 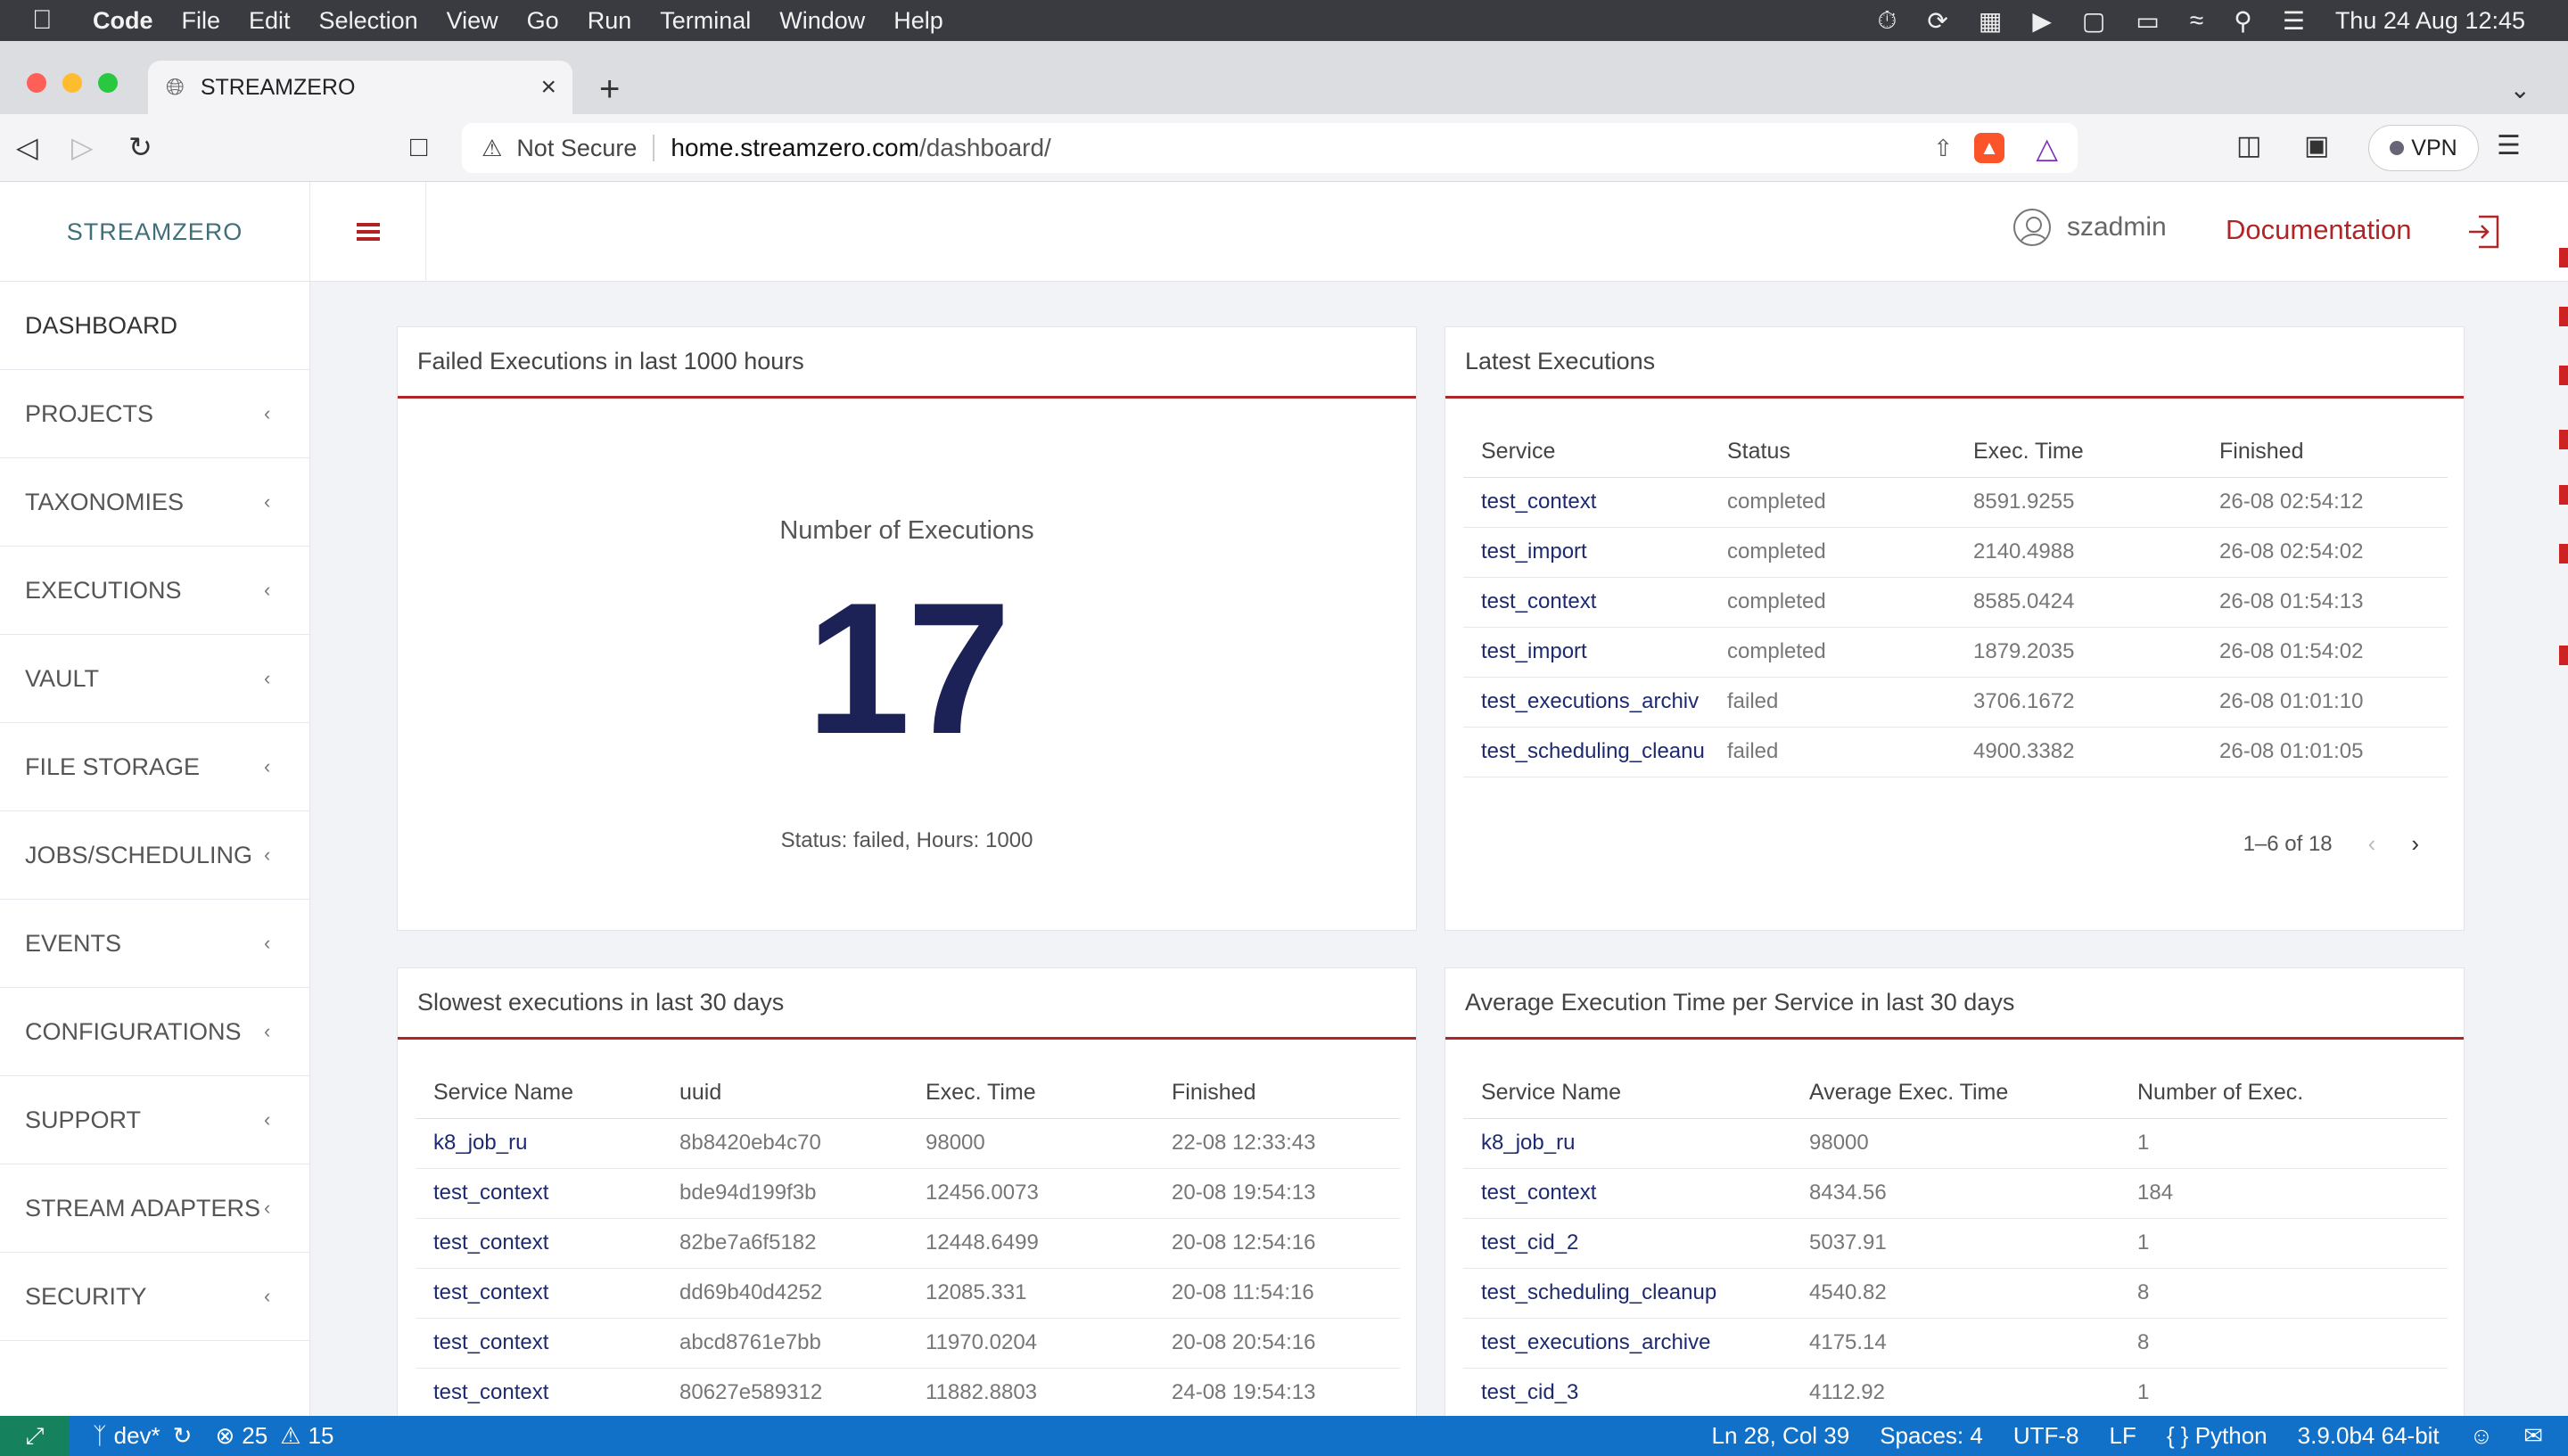 I want to click on reload-icon: ↻, so click(x=140, y=147).